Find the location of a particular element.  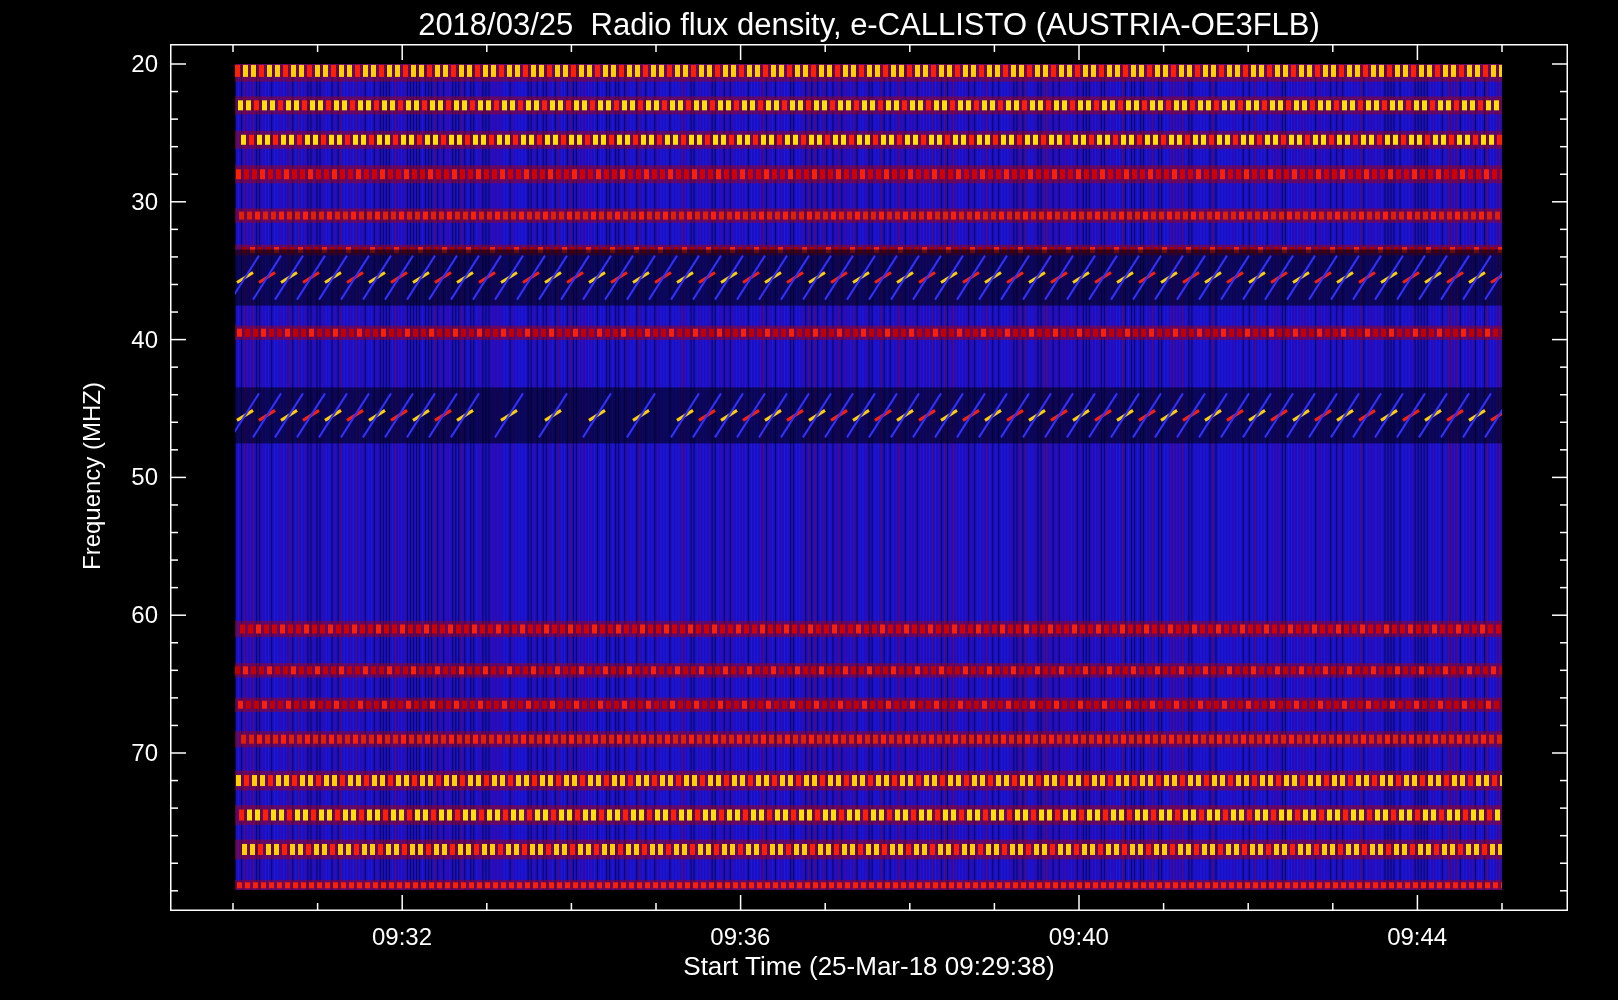

x-tick-label: 09:40 is located at coordinates (1078, 937).